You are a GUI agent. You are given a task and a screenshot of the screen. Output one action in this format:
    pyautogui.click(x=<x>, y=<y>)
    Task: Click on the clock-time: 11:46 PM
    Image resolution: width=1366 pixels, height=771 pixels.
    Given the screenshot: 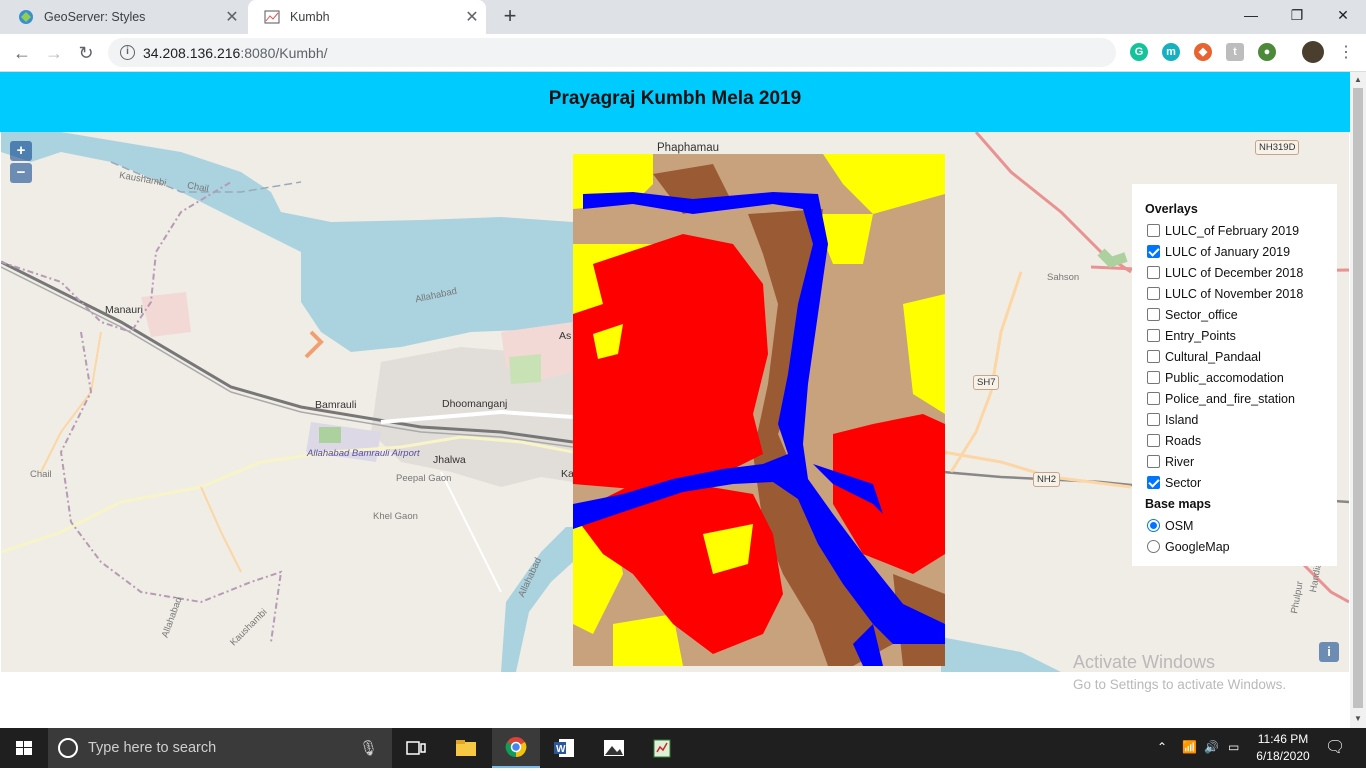 What is the action you would take?
    pyautogui.click(x=1283, y=739)
    